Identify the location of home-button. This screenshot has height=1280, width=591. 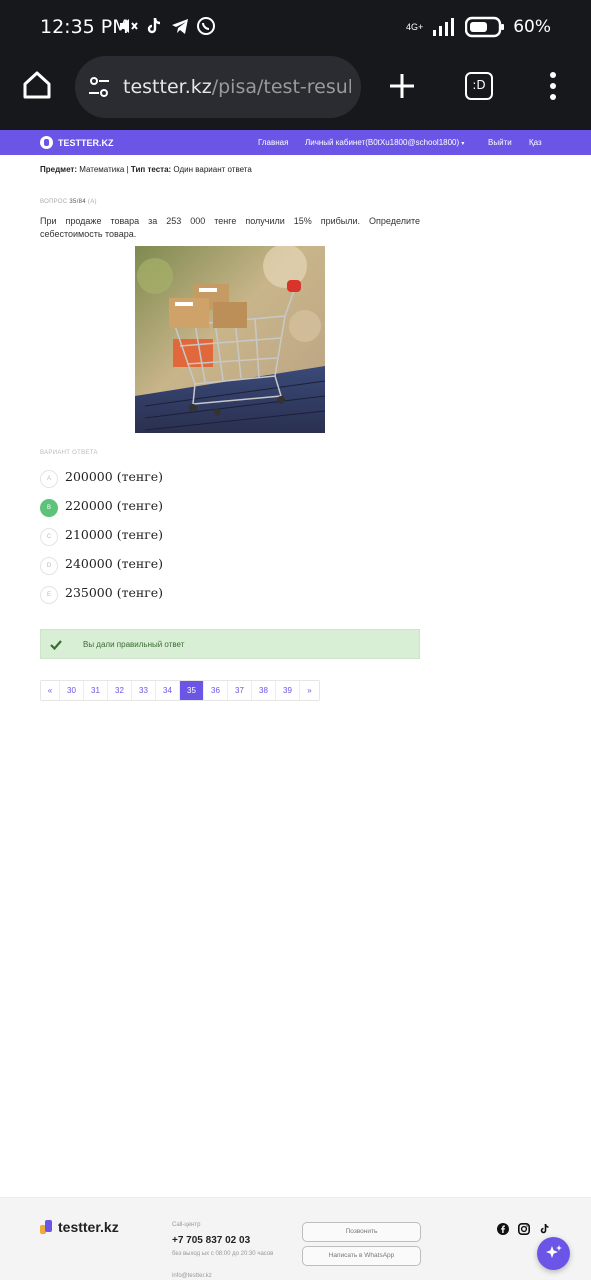
(37, 85).